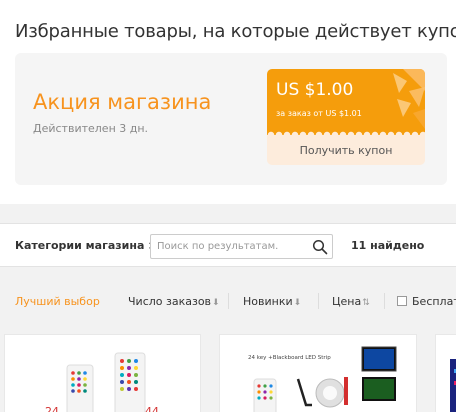 This screenshot has width=456, height=412. I want to click on sort-price: Цена⇅, so click(351, 301).